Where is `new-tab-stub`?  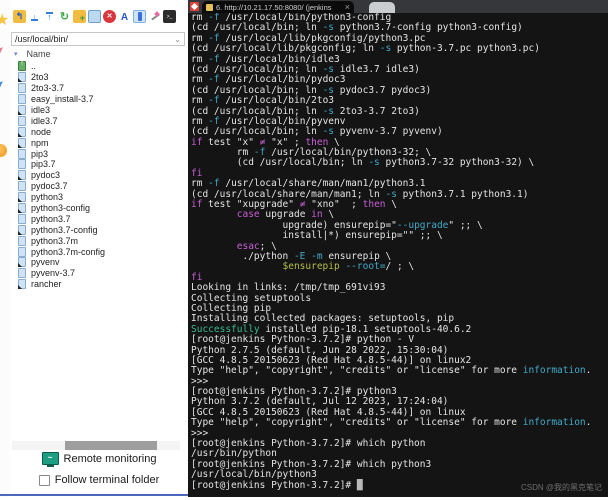 new-tab-stub is located at coordinates (382, 7).